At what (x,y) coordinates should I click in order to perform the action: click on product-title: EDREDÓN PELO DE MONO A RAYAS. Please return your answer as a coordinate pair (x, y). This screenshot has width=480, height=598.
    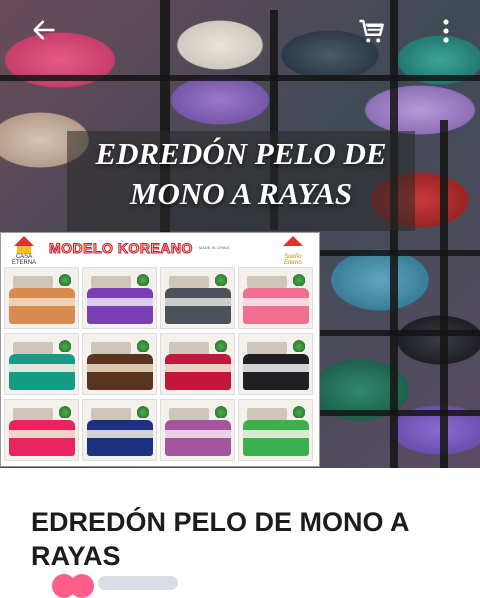
    Looking at the image, I should click on (220, 539).